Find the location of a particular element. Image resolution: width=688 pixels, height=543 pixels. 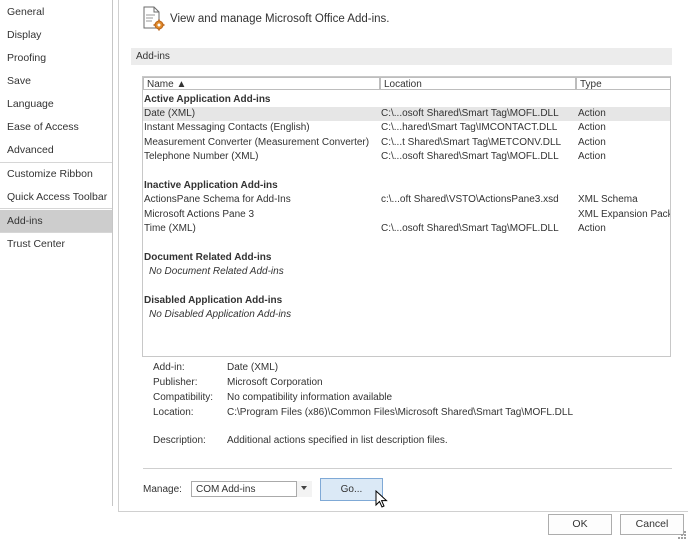

ok-button: OK is located at coordinates (580, 524).